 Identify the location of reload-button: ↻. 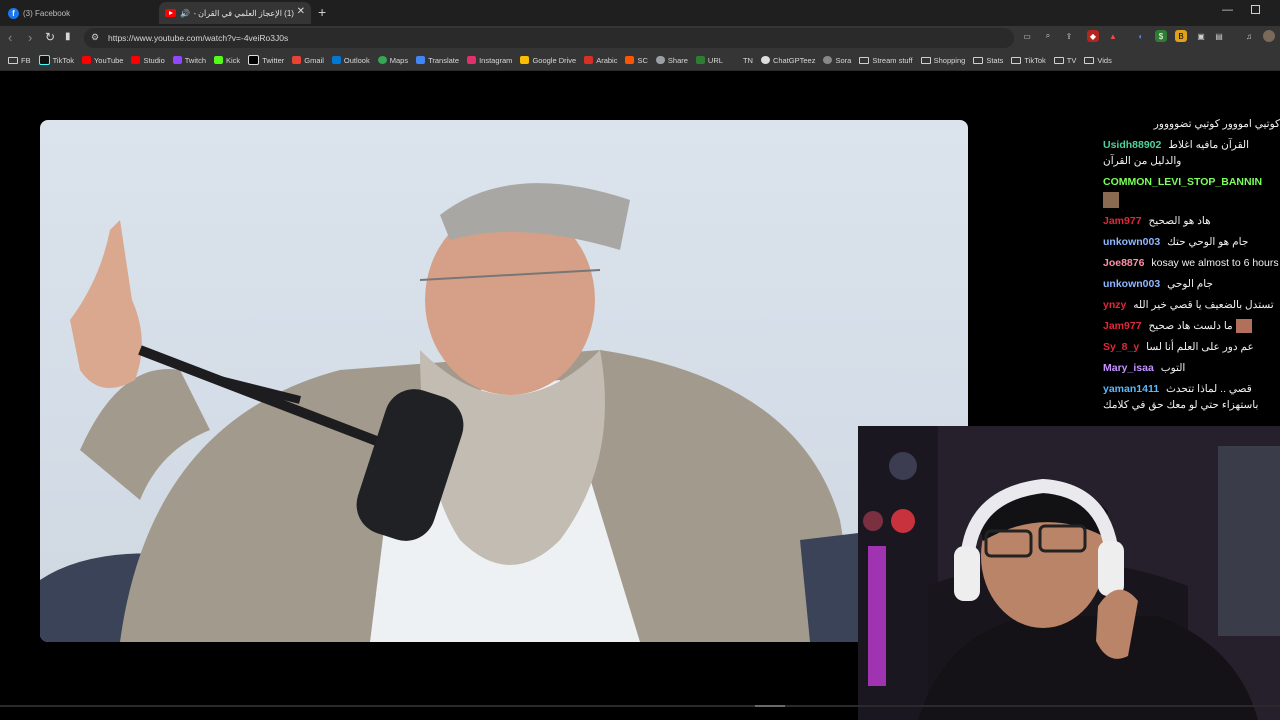
(50, 37).